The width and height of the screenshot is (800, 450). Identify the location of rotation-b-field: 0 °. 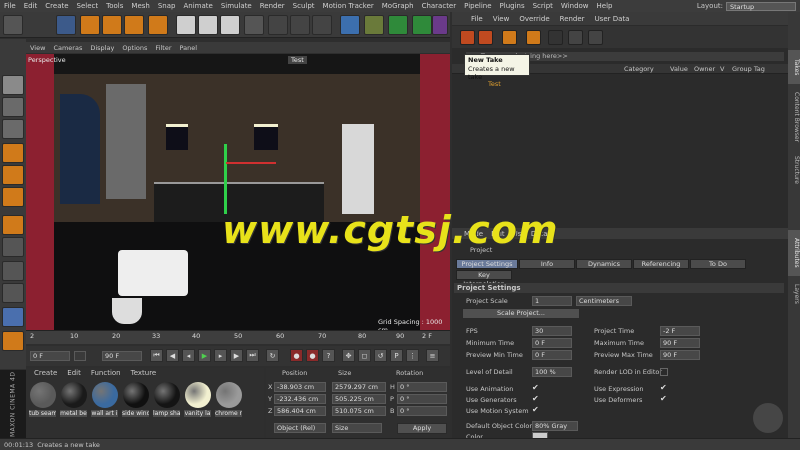
(422, 411).